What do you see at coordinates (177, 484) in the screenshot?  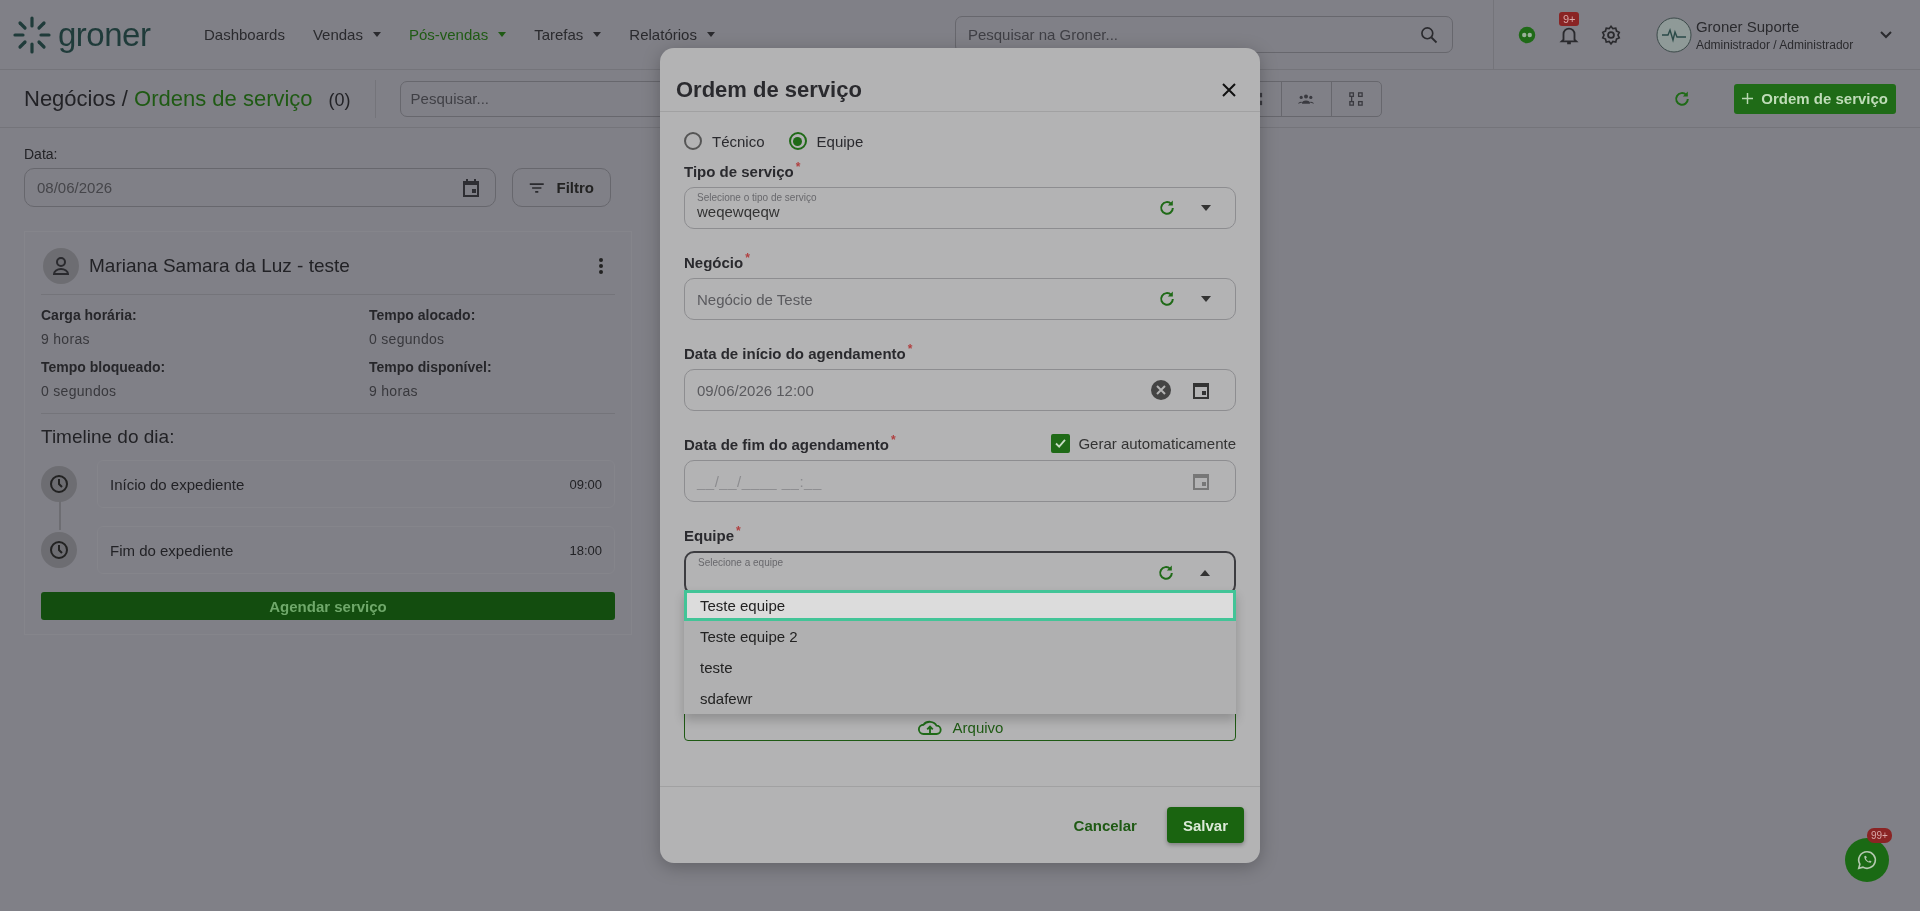 I see `timeline-label: Início do expediente` at bounding box center [177, 484].